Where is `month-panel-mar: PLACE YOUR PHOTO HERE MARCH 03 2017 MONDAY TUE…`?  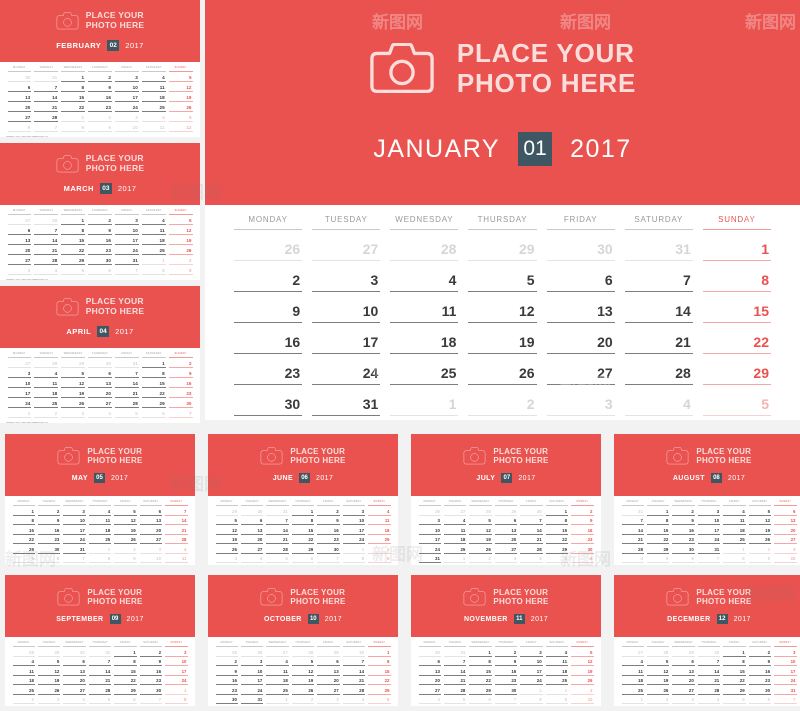
month-panel-mar: PLACE YOUR PHOTO HERE MARCH 03 2017 MONDAY TUE… is located at coordinates (100, 211).